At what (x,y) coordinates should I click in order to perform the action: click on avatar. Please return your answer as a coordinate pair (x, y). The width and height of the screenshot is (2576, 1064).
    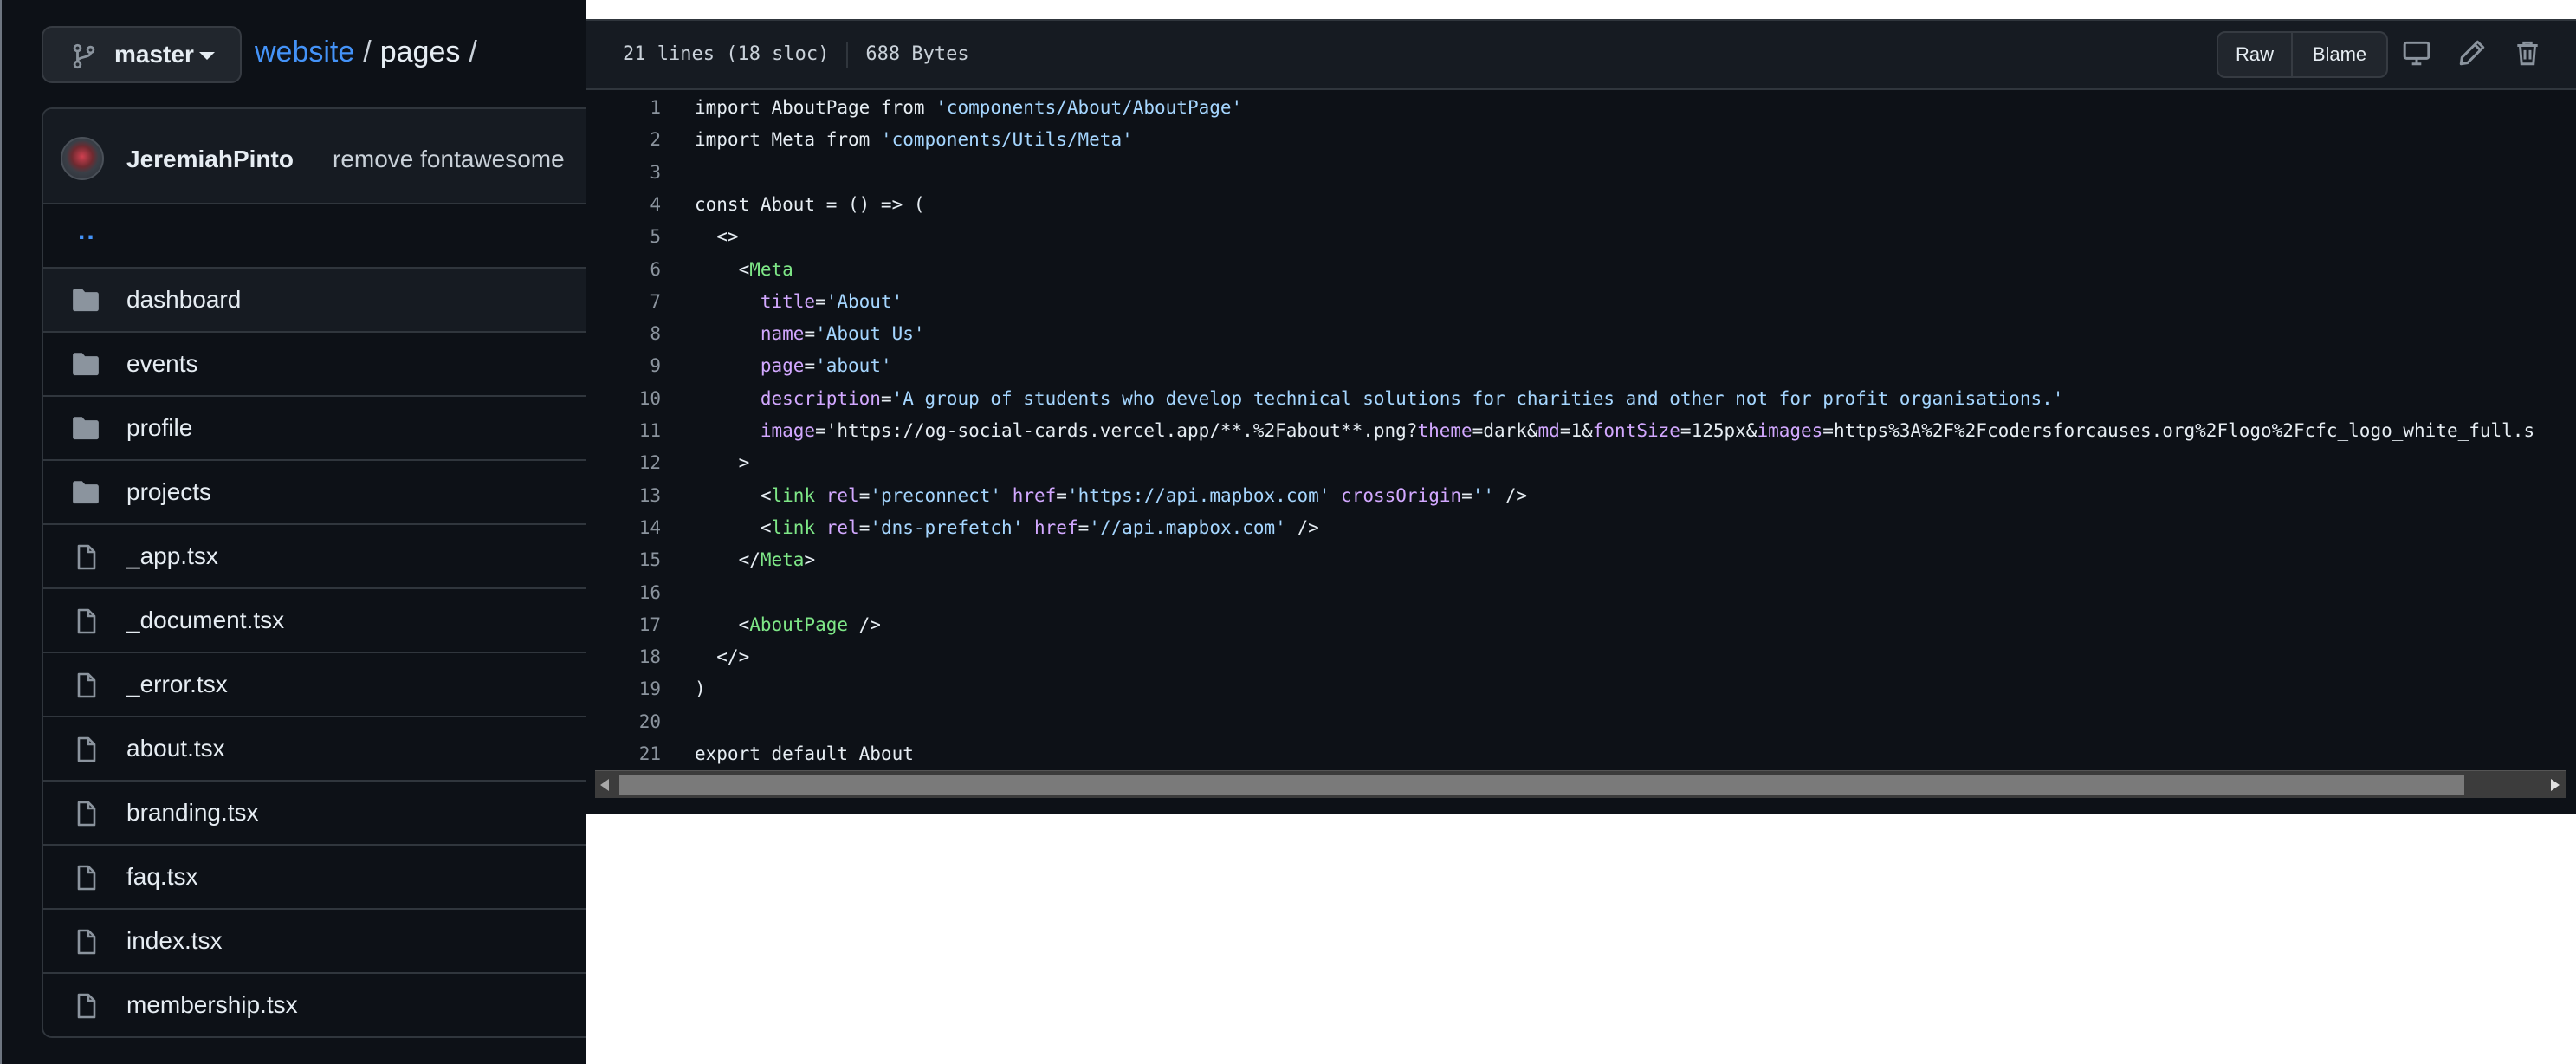
    Looking at the image, I should click on (82, 158).